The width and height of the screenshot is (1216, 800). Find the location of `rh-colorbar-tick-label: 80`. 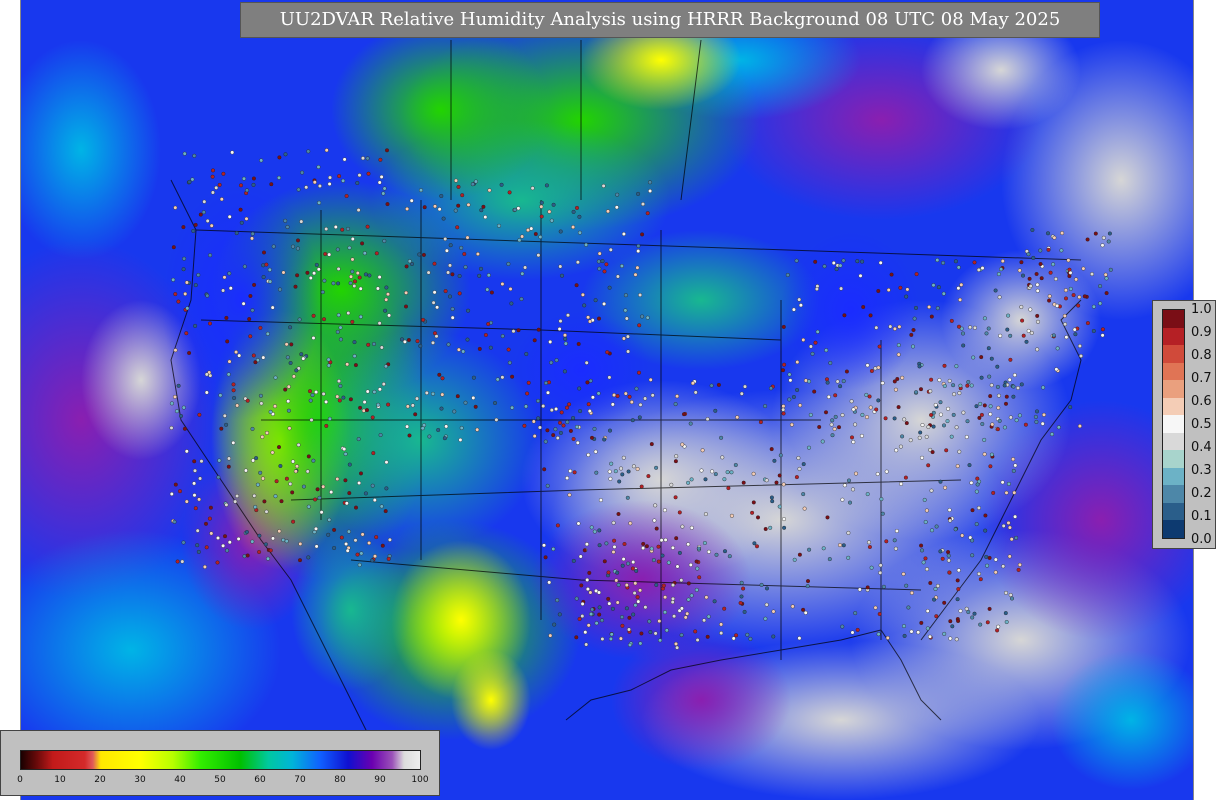

rh-colorbar-tick-label: 80 is located at coordinates (340, 780).